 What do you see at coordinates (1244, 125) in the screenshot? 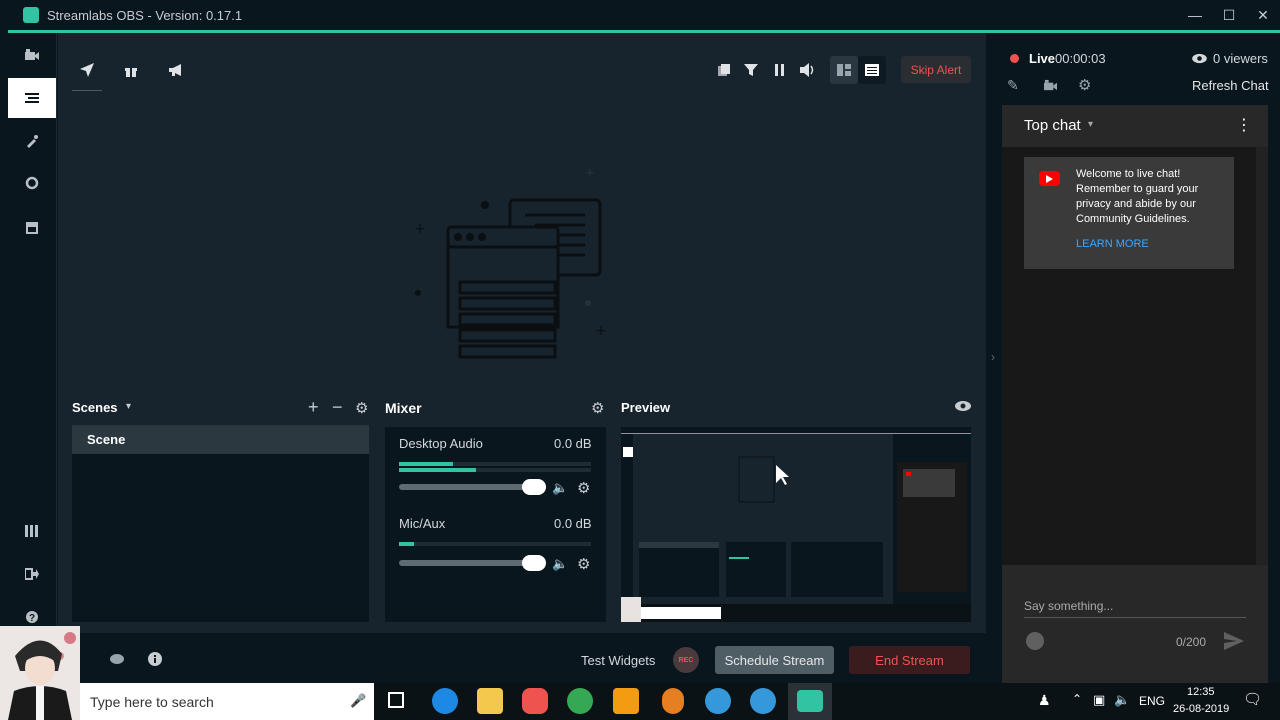
I see `more-options-icon: ⋮` at bounding box center [1244, 125].